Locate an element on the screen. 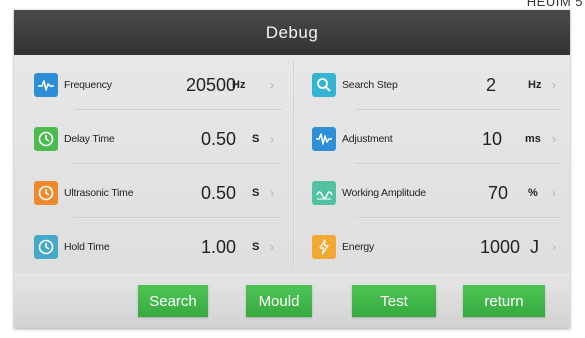 This screenshot has width=585, height=338. param-label: Working Amplitude is located at coordinates (384, 193).